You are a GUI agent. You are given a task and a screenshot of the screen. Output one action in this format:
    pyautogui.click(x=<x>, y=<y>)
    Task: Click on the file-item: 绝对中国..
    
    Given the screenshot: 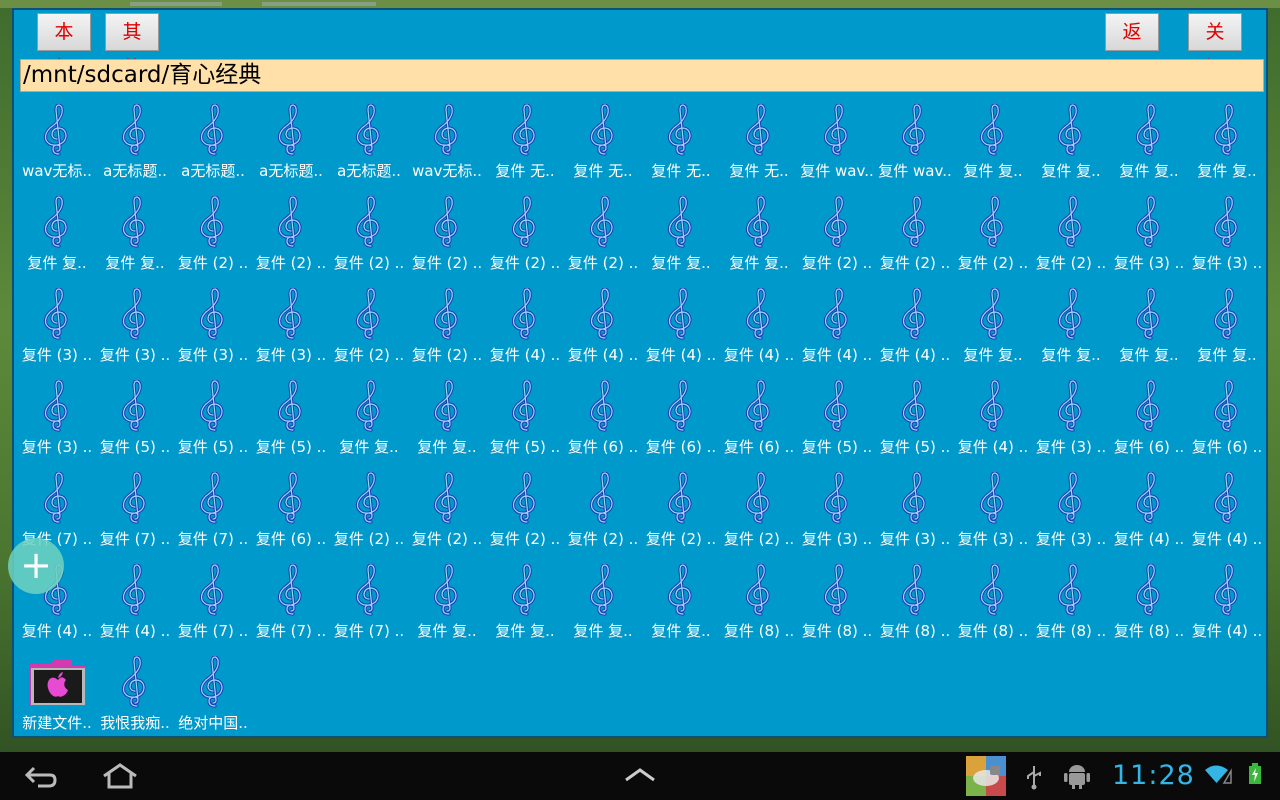 What is the action you would take?
    pyautogui.click(x=213, y=698)
    